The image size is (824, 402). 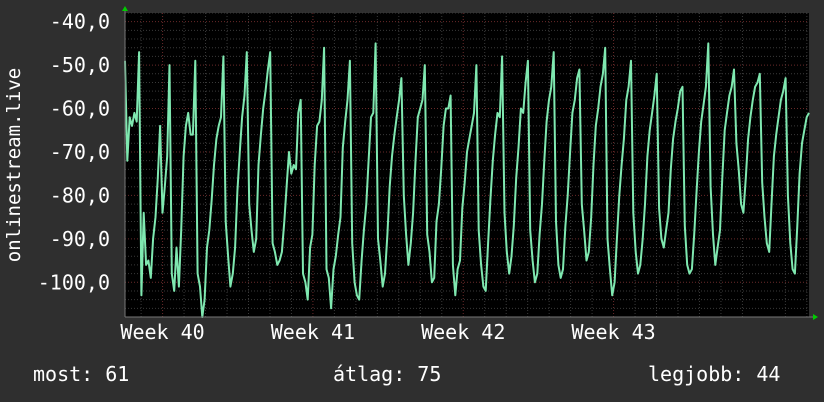 What do you see at coordinates (162, 332) in the screenshot?
I see `x-tick-label: Week 40` at bounding box center [162, 332].